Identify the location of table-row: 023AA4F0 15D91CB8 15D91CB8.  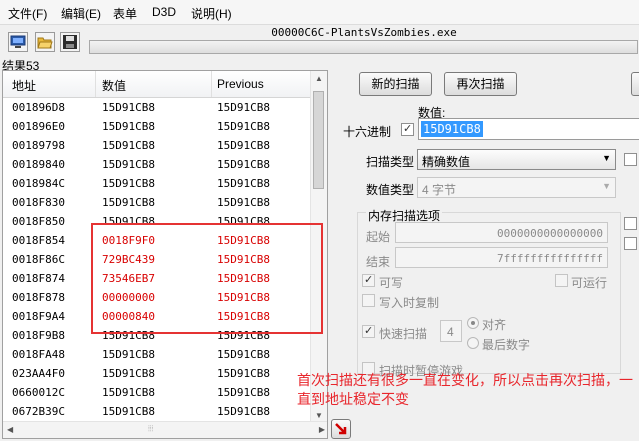
(158, 373).